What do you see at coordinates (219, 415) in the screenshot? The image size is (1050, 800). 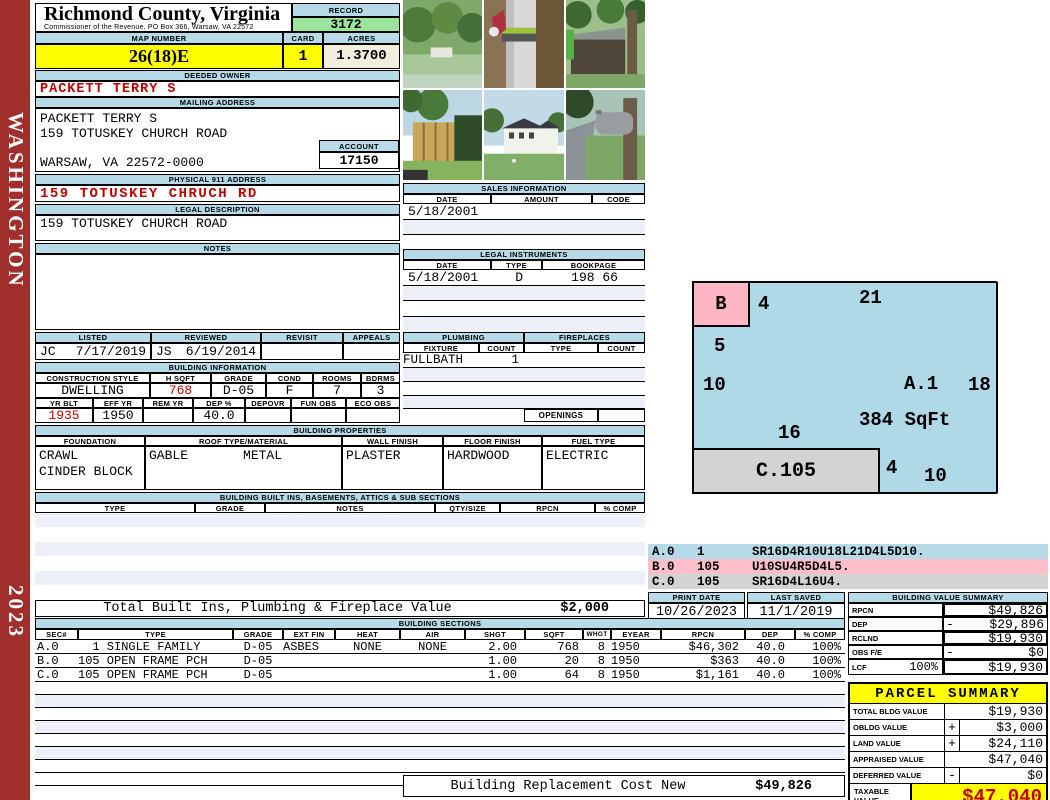 I see `dep-pct-value: 40.0` at bounding box center [219, 415].